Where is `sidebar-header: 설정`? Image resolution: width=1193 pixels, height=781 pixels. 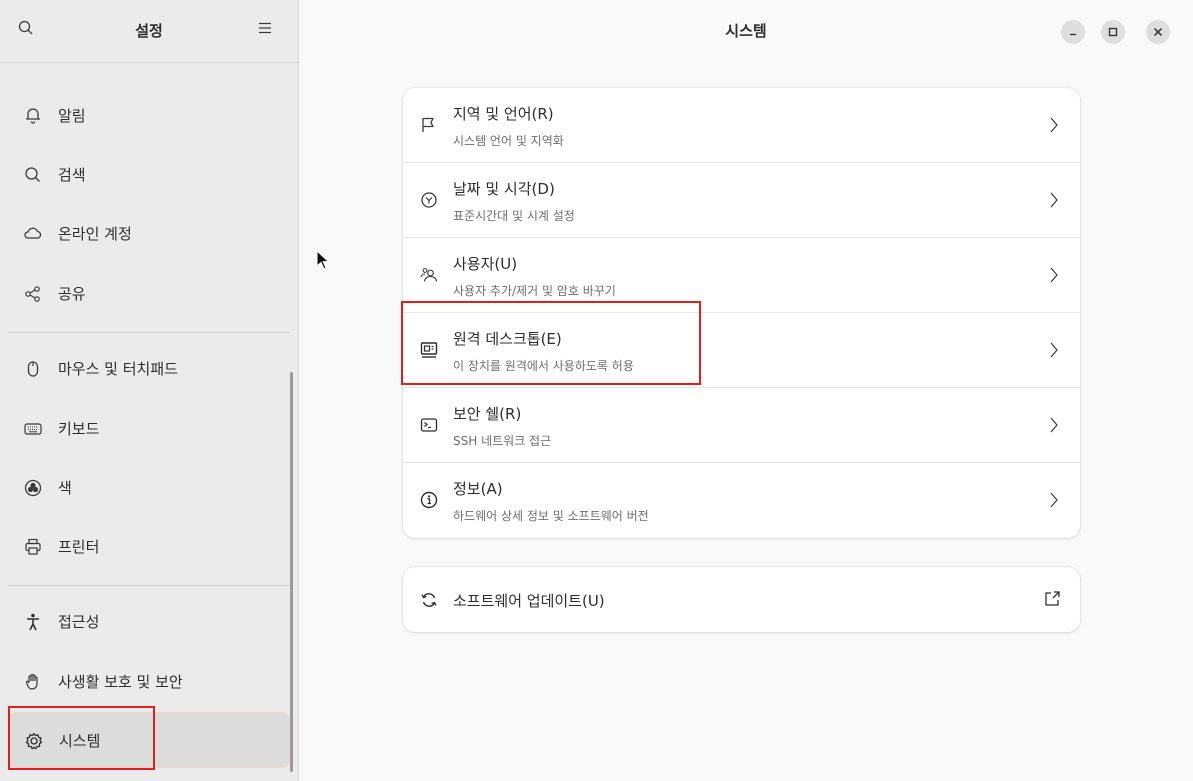
sidebar-header: 설정 is located at coordinates (149, 31).